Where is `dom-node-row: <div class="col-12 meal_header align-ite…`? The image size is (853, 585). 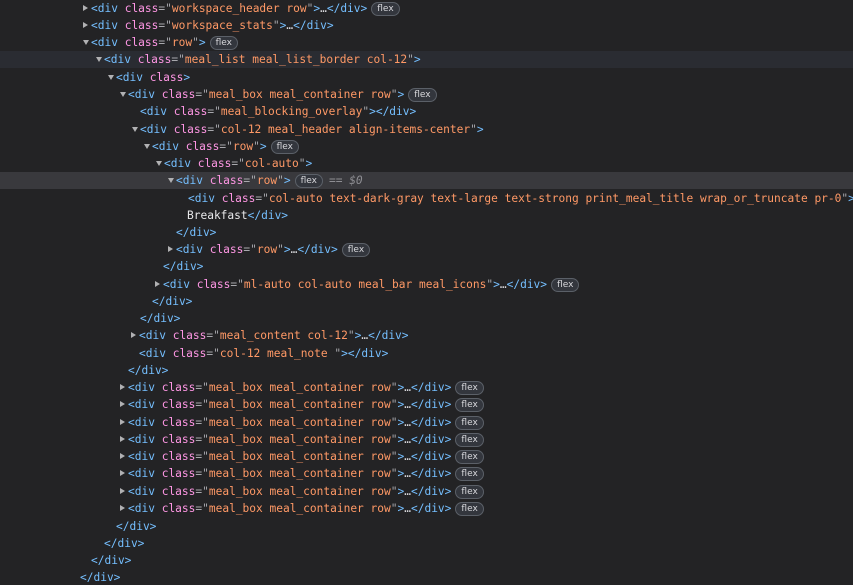
dom-node-row: <div class="col-12 meal_header align-ite… is located at coordinates (426, 129).